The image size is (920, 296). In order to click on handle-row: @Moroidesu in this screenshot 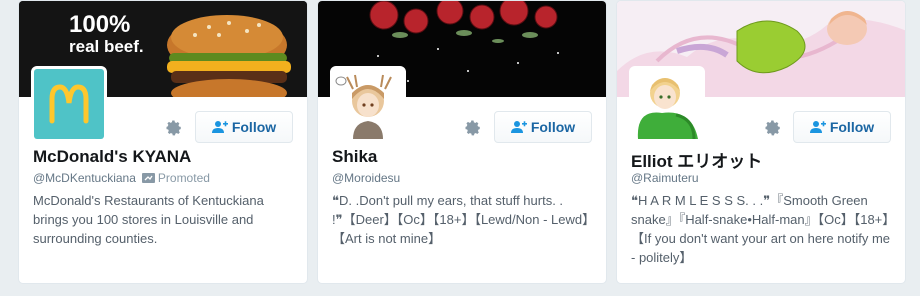, I will do `click(366, 178)`.